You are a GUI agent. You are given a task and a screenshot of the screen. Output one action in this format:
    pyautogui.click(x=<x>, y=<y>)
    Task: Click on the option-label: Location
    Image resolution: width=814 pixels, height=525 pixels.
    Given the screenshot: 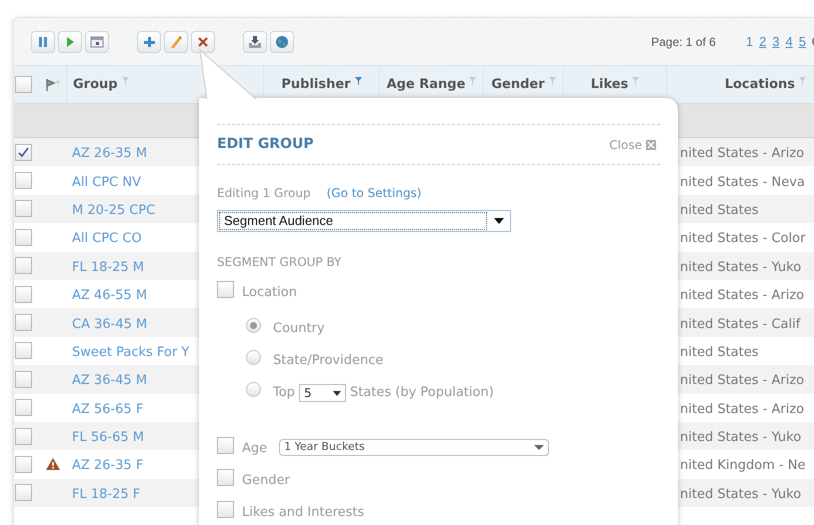 What is the action you would take?
    pyautogui.click(x=269, y=293)
    